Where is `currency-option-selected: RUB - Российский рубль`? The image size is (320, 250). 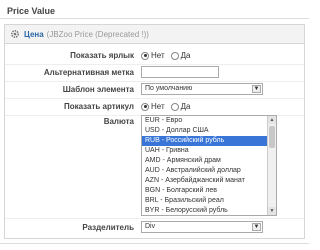 currency-option-selected: RUB - Российский рубль is located at coordinates (209, 141).